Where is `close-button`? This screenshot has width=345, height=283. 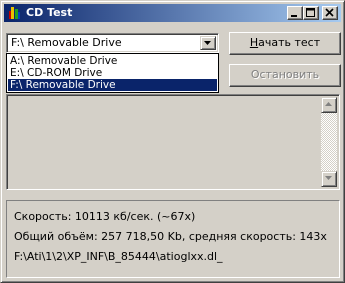 close-button is located at coordinates (330, 13).